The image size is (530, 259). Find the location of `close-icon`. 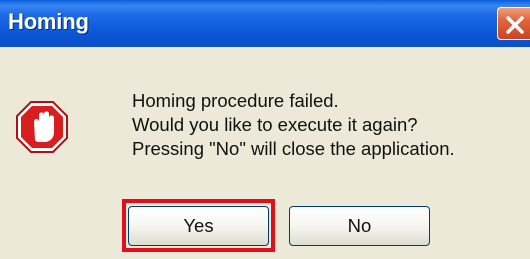

close-icon is located at coordinates (515, 25).